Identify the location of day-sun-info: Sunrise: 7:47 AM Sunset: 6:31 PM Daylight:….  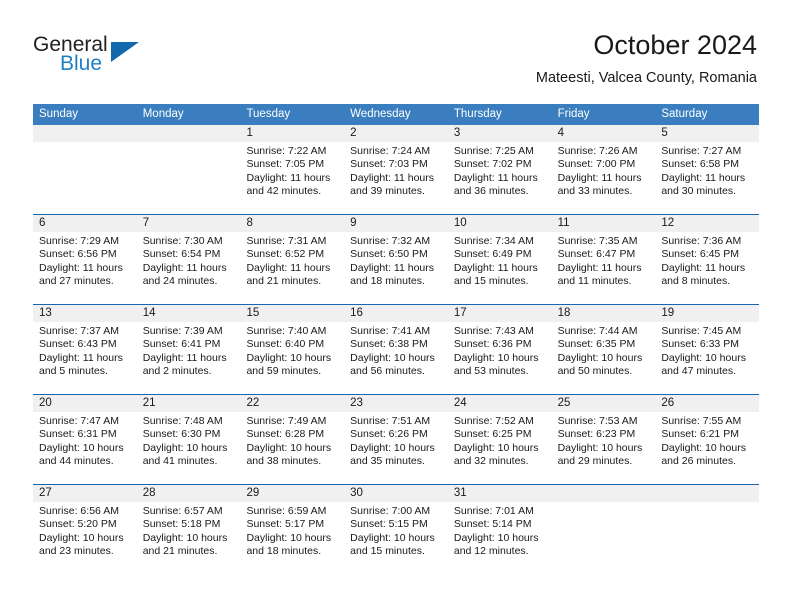
(85, 440).